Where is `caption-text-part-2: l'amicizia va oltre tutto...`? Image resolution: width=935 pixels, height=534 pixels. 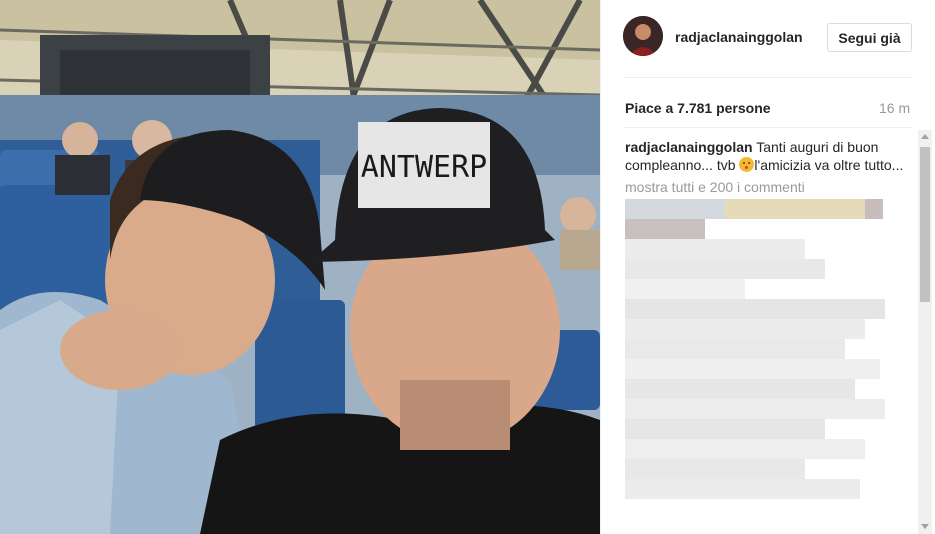 caption-text-part-2: l'amicizia va oltre tutto... is located at coordinates (829, 165).